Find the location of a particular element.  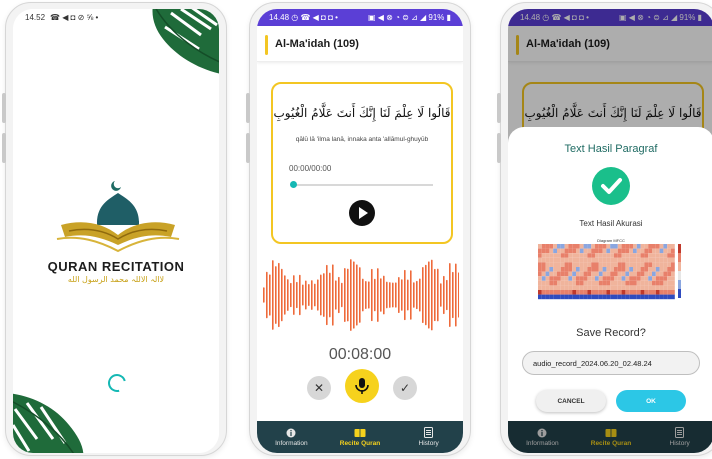

status-time: 14.52 is located at coordinates (35, 17).